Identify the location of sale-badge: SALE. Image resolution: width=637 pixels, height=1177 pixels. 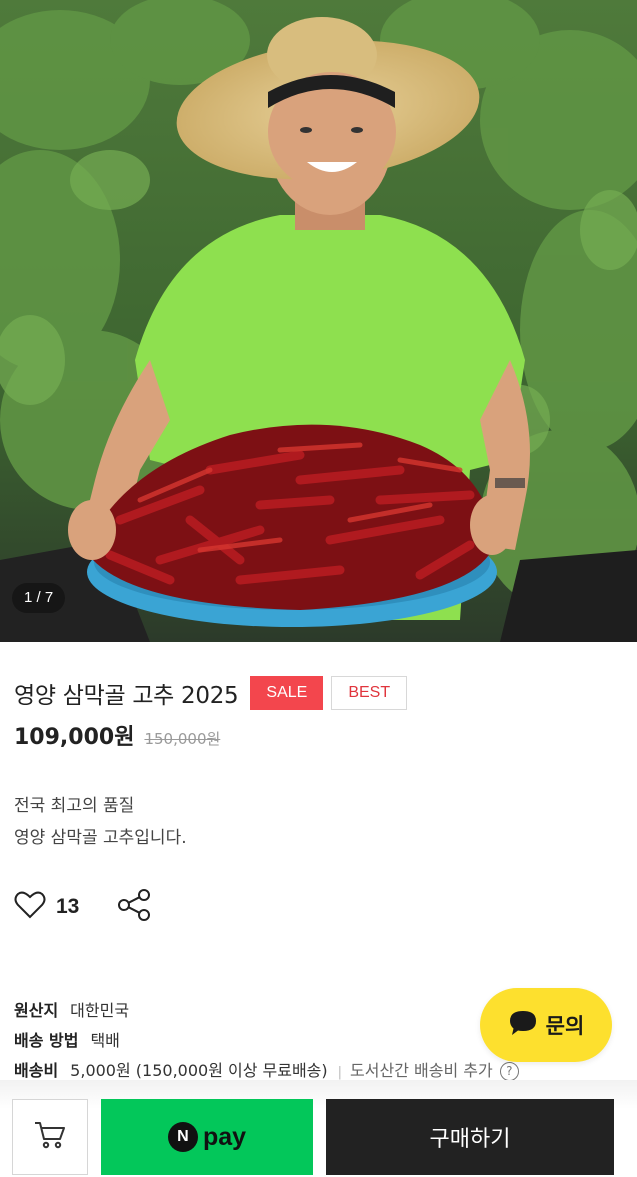
(287, 693).